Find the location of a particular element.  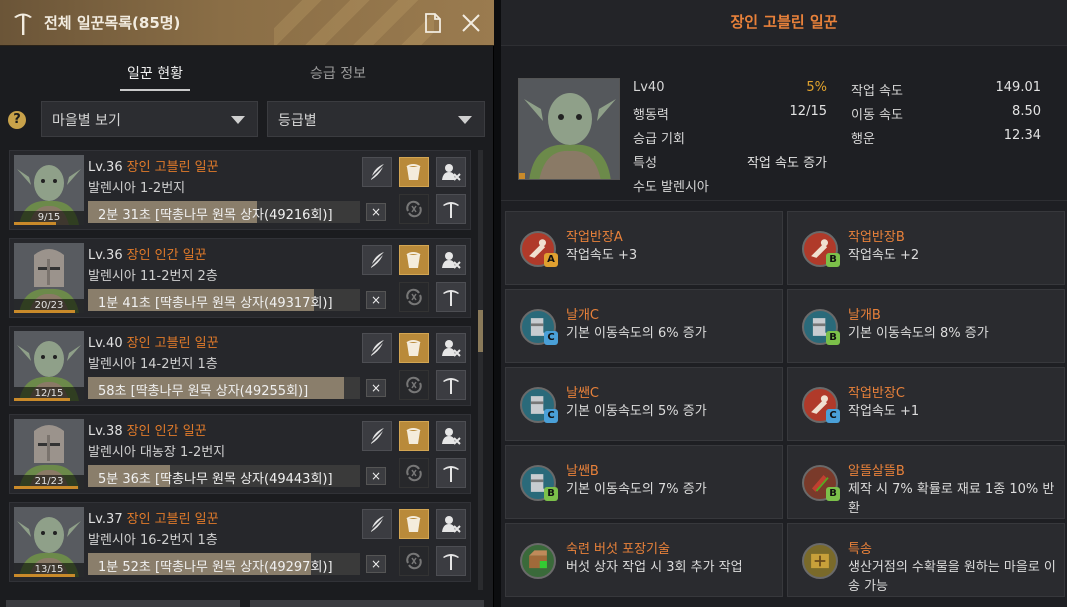

bottom-button-left is located at coordinates (123, 603).